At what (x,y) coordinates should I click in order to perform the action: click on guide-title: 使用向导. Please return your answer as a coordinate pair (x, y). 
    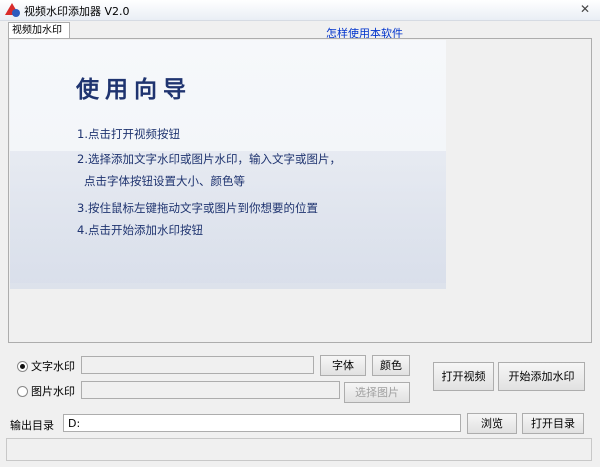
    Looking at the image, I should click on (134, 89).